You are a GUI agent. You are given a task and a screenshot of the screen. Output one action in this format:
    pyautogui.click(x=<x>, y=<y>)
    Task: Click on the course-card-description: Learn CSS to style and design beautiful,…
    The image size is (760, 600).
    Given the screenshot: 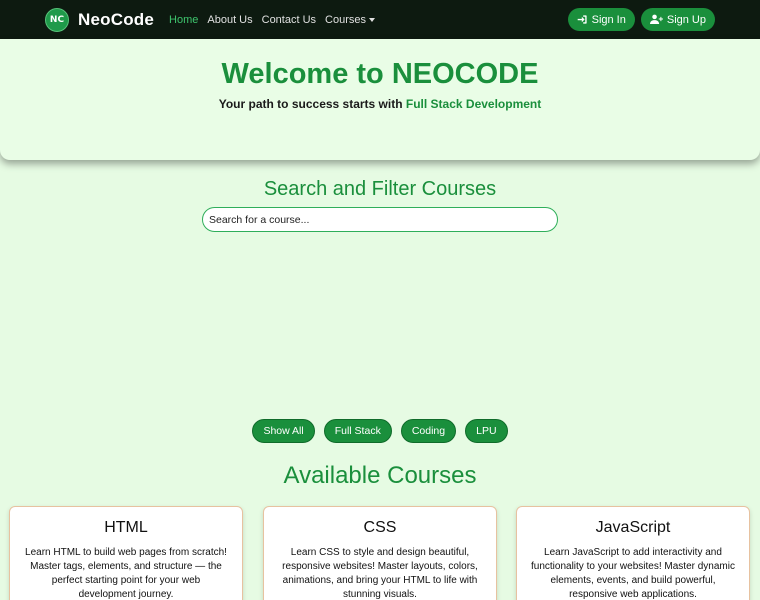 What is the action you would take?
    pyautogui.click(x=380, y=573)
    